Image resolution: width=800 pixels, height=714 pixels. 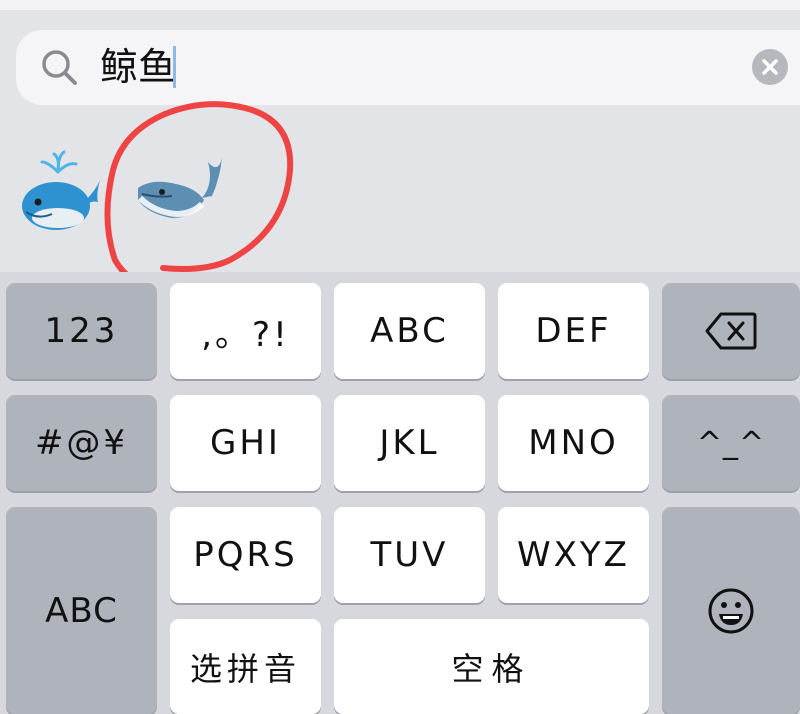 I want to click on spouting-whale-emoji, so click(x=60, y=192).